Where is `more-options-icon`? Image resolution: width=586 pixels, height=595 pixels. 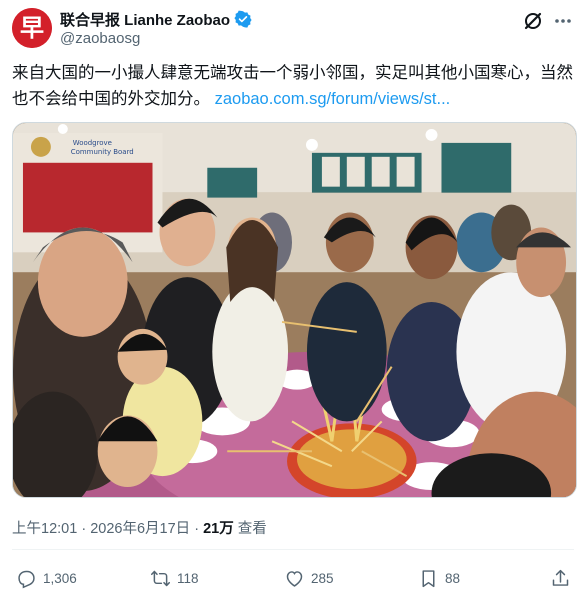 more-options-icon is located at coordinates (563, 21).